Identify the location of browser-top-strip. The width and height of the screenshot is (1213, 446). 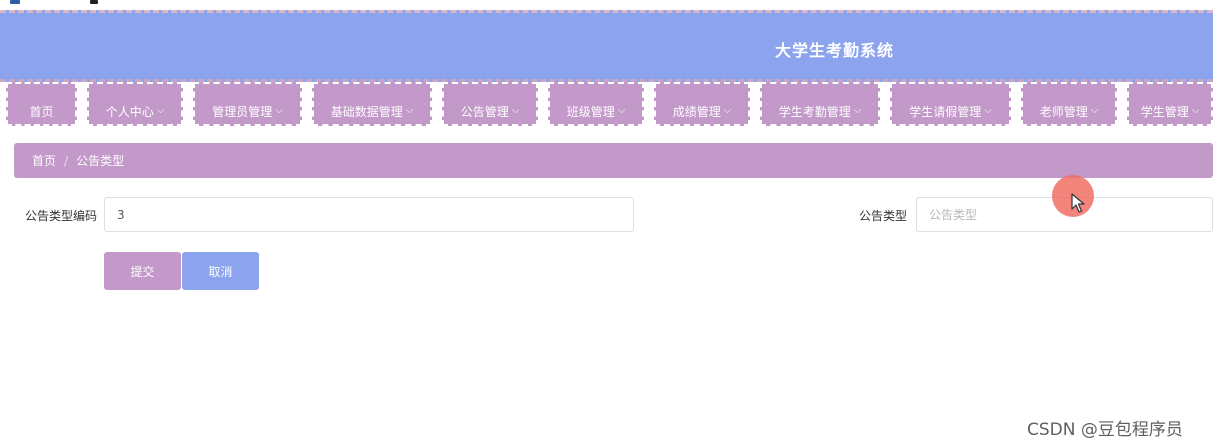
(606, 5).